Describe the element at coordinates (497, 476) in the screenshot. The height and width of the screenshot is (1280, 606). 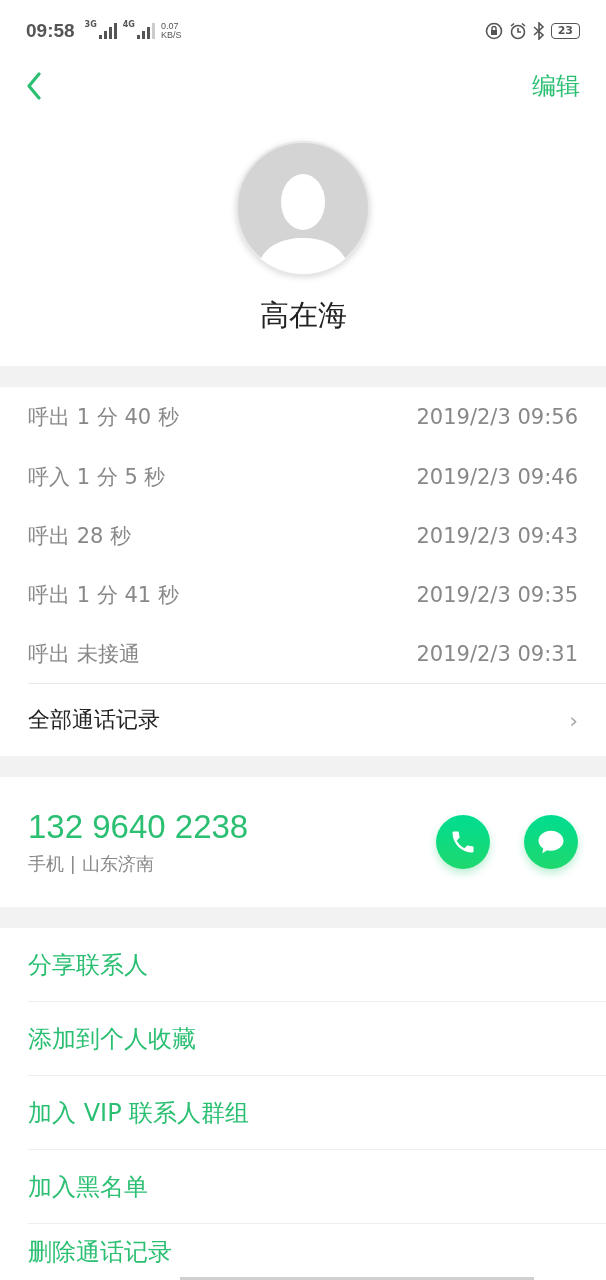
I see `call-time: 2019/2/3 09:46` at that location.